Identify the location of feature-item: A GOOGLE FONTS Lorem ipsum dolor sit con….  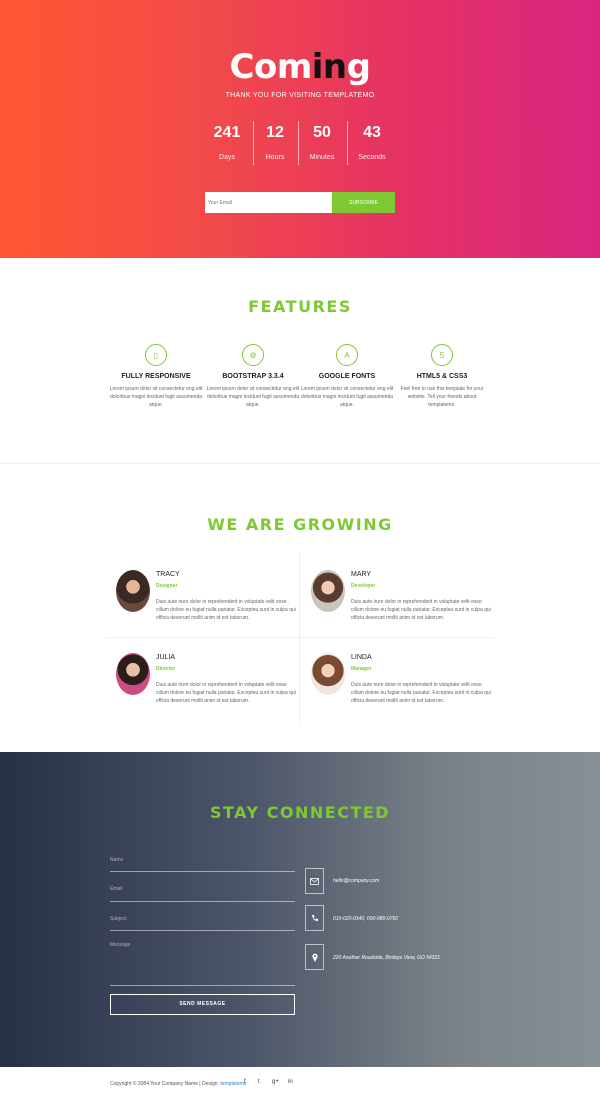
(347, 376).